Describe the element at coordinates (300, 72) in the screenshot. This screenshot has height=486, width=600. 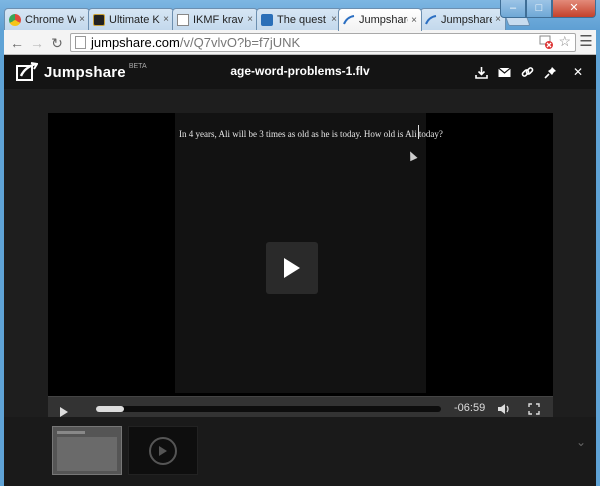
I see `viewer-header: Jumpshare BETA age-word-problems-1.flv ✕` at that location.